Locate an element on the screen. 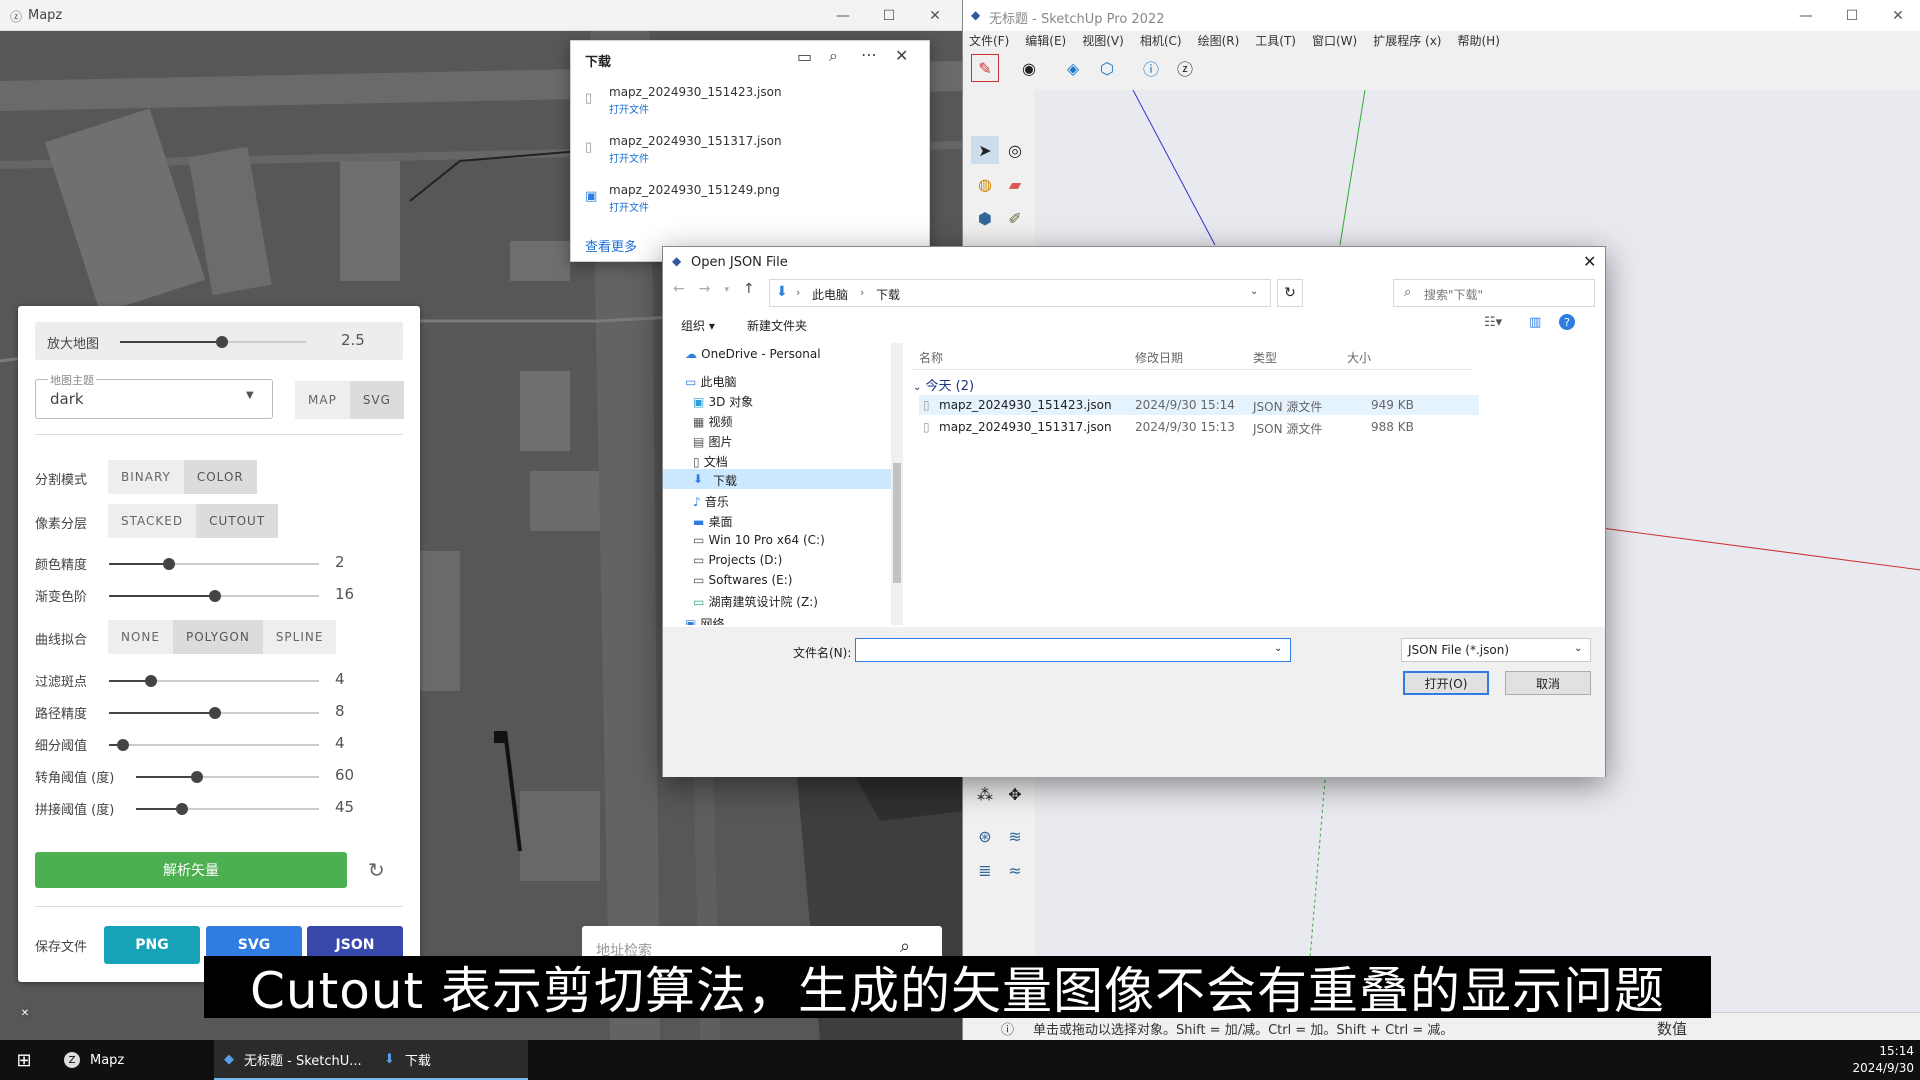 This screenshot has width=1920, height=1080. view-options-icon: ☷▾ is located at coordinates (1493, 322).